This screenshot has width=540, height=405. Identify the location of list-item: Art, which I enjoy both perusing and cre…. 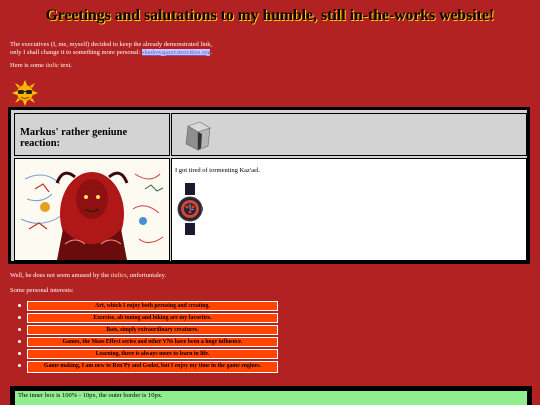
(149, 306).